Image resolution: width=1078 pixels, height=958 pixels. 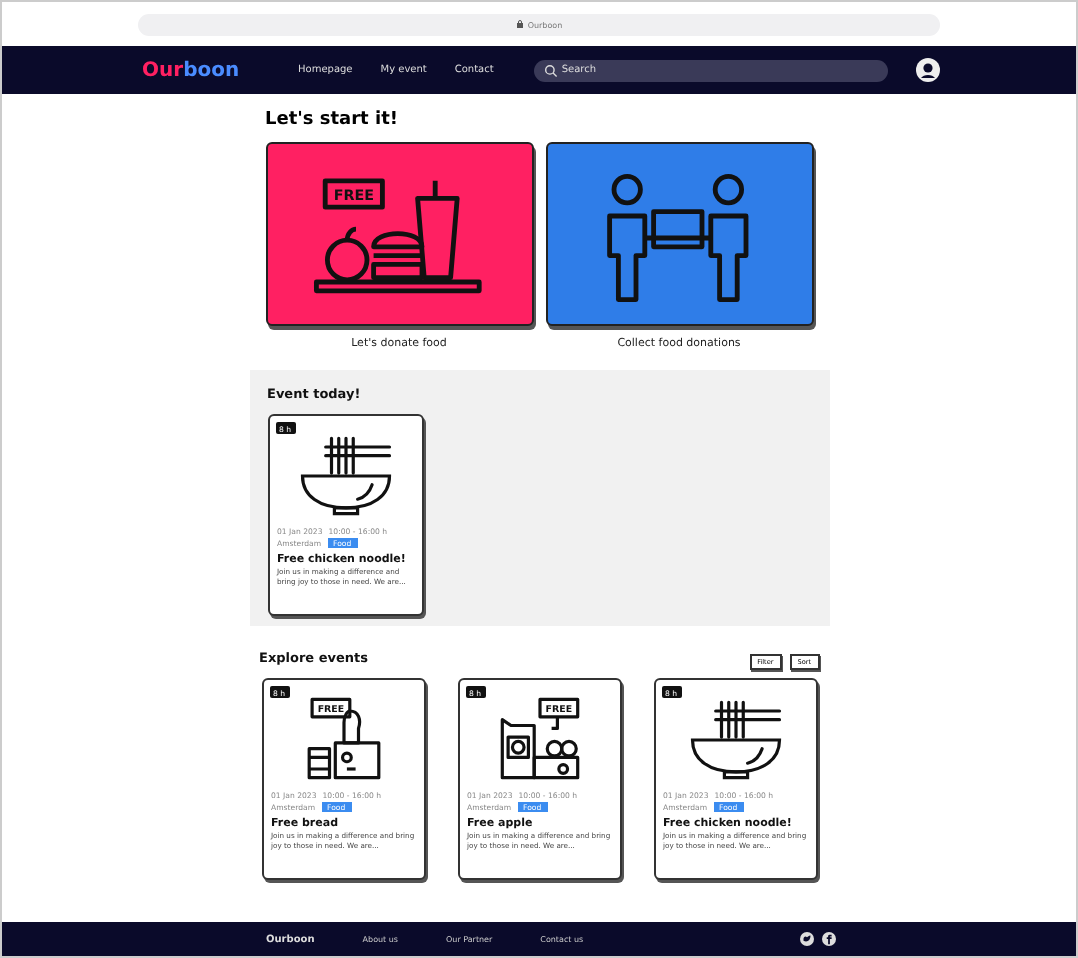 I want to click on section-title: Let's start it!, so click(x=332, y=120).